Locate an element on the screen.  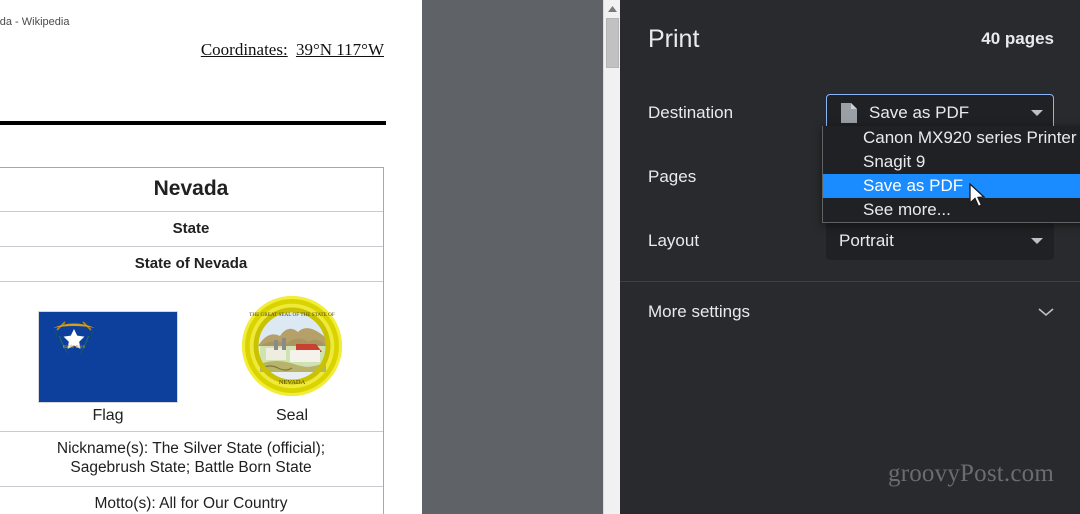
triangle-up-icon is located at coordinates (612, 8).